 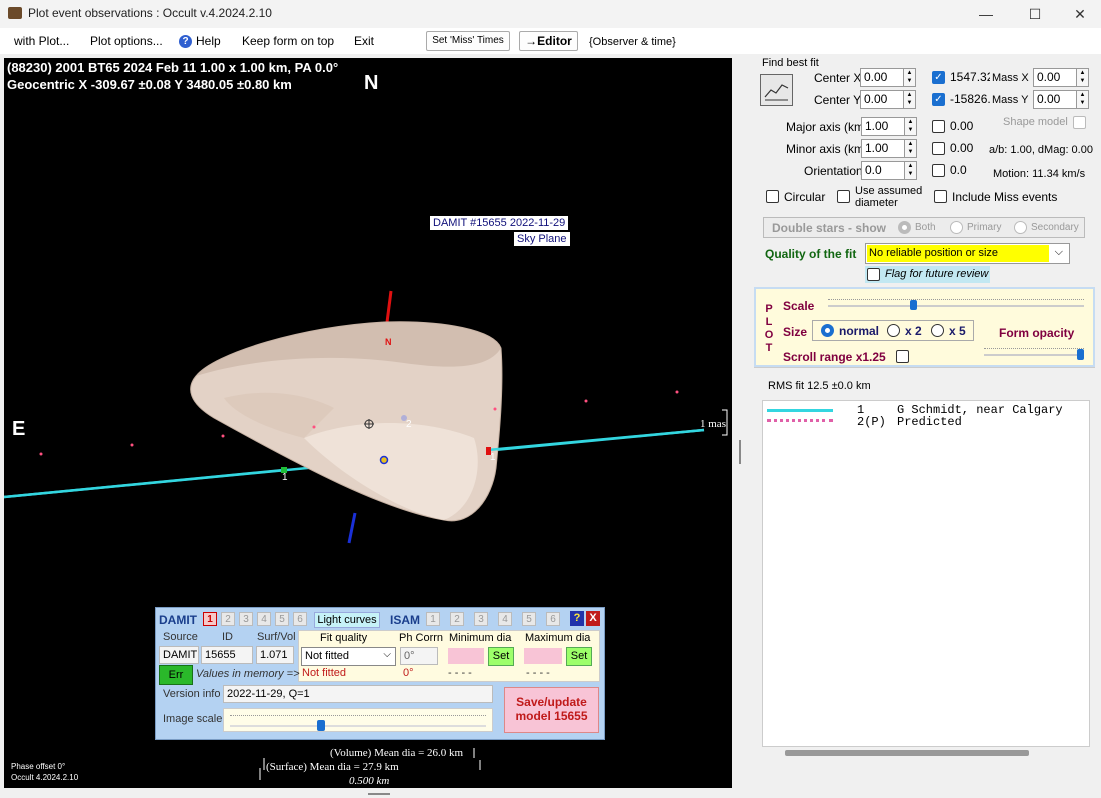 What do you see at coordinates (466, 656) in the screenshot?
I see `min-dia-input` at bounding box center [466, 656].